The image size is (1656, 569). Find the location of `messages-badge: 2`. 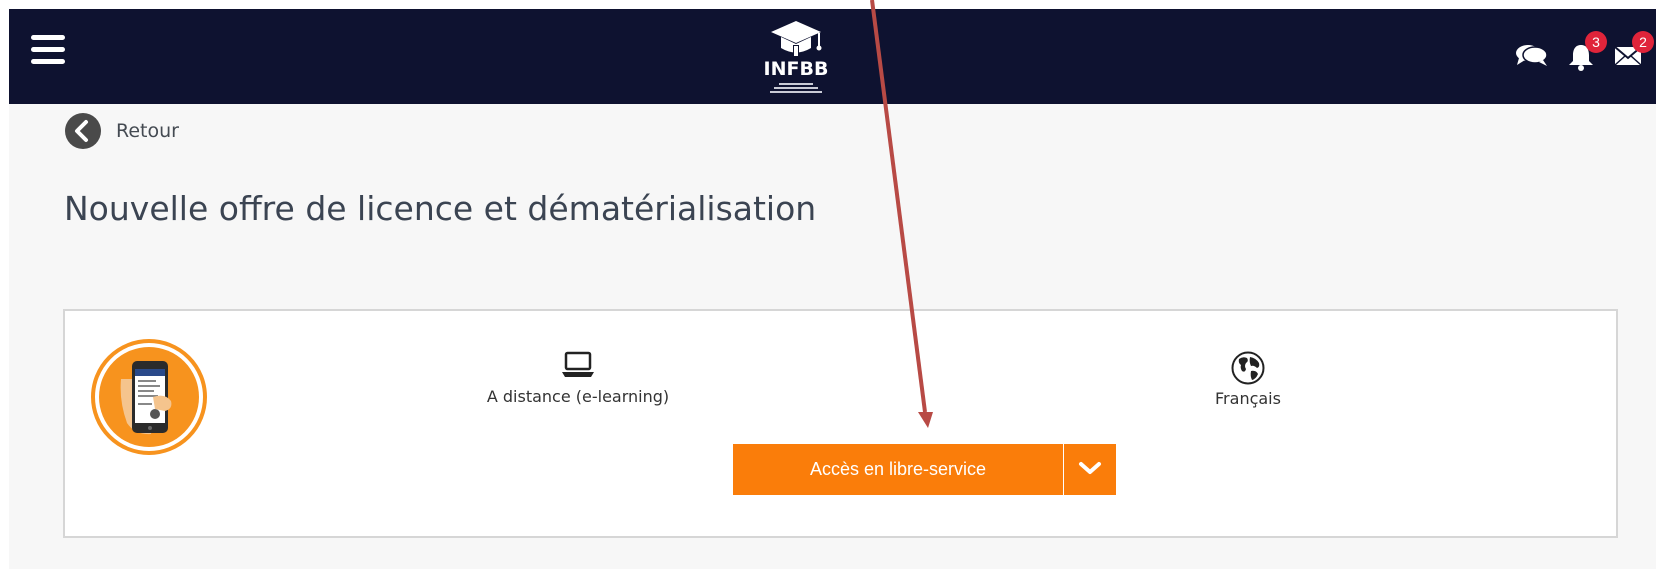

messages-badge: 2 is located at coordinates (1643, 42).